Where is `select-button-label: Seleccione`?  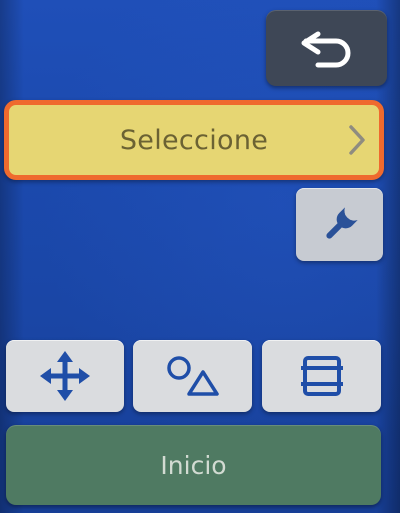
select-button-label: Seleccione is located at coordinates (194, 140).